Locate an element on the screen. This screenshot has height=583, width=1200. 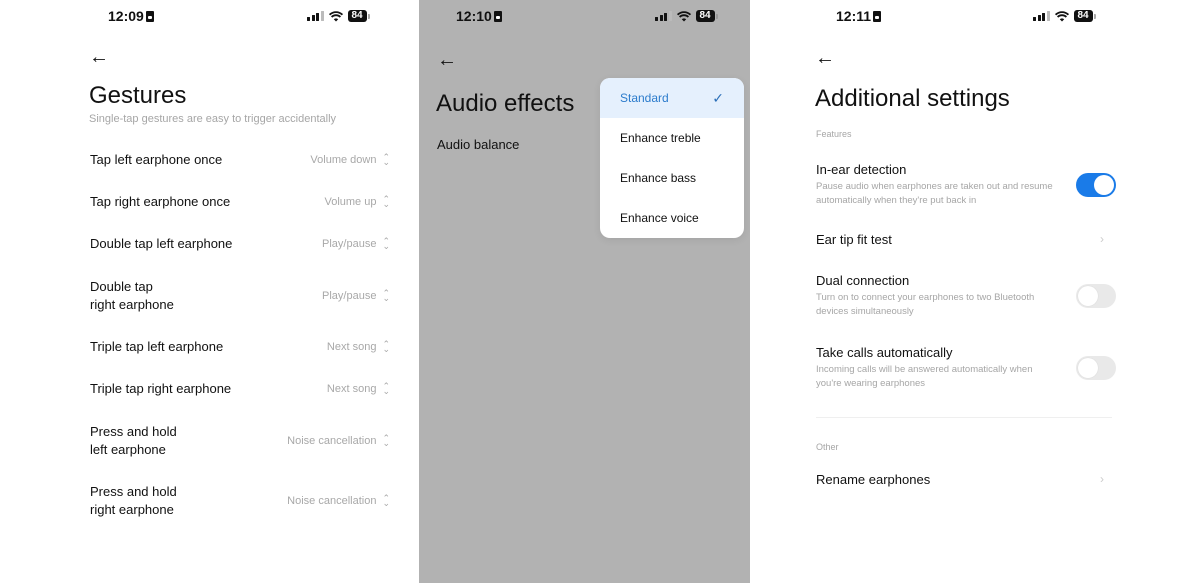
take-calls-automatically-toggle is located at coordinates (1096, 368).